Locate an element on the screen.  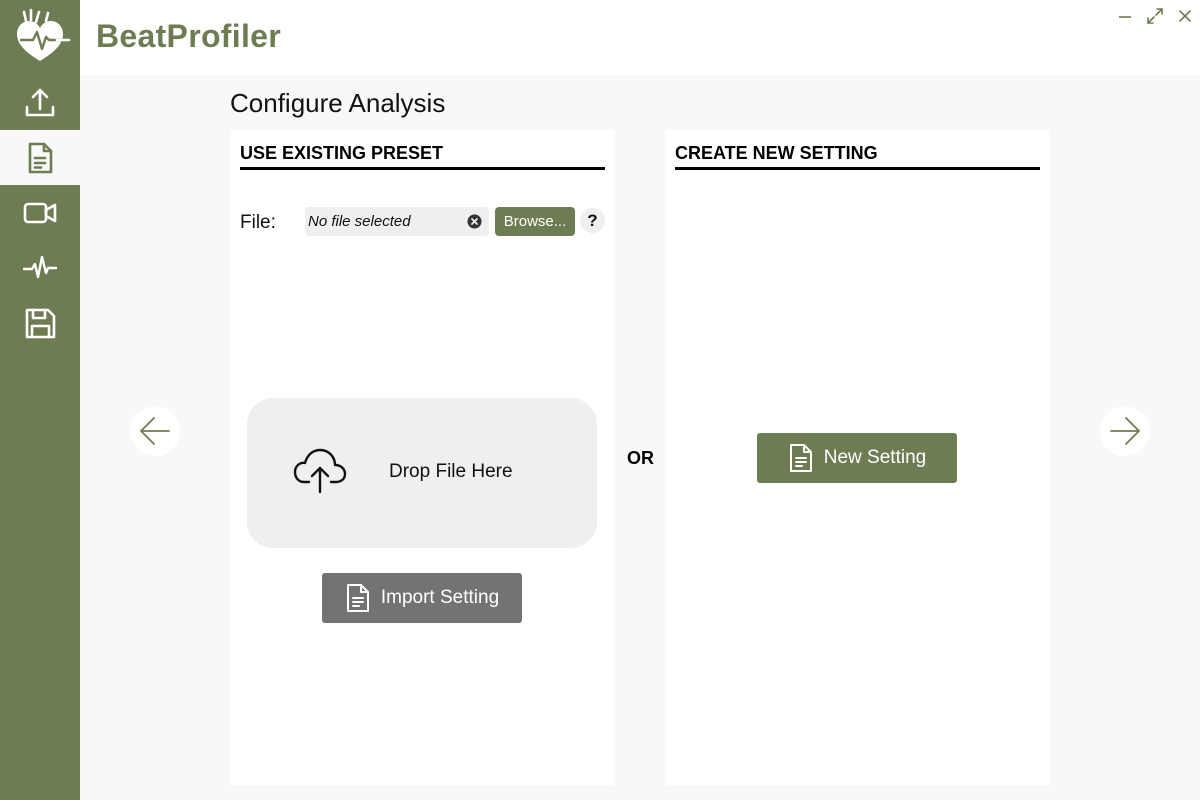
file-path-field: No file selected is located at coordinates (397, 221).